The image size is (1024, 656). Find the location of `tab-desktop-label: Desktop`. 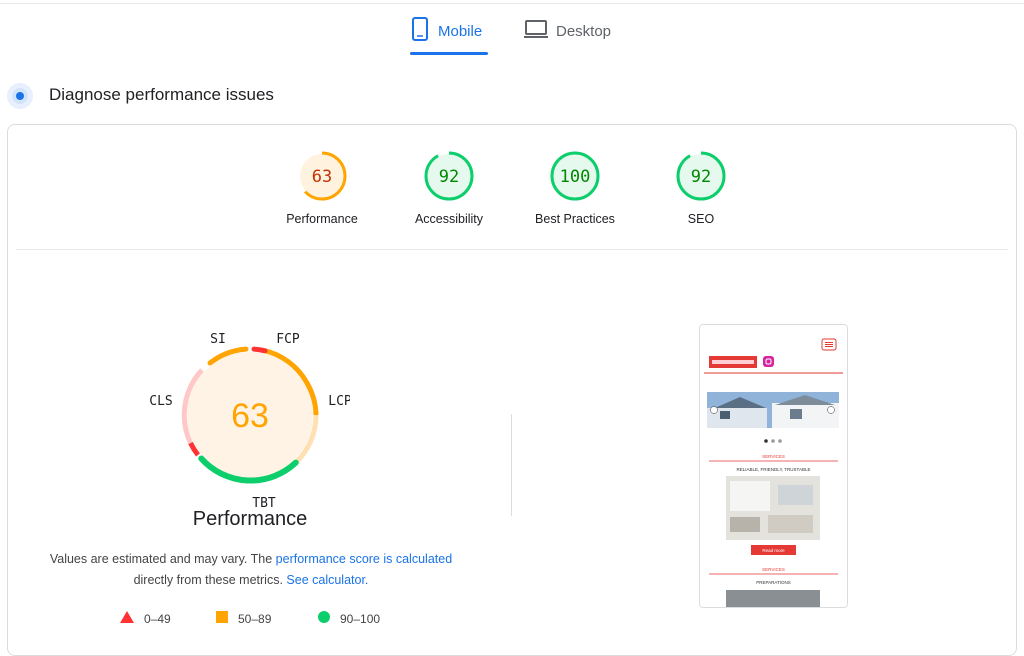

tab-desktop-label: Desktop is located at coordinates (584, 31).